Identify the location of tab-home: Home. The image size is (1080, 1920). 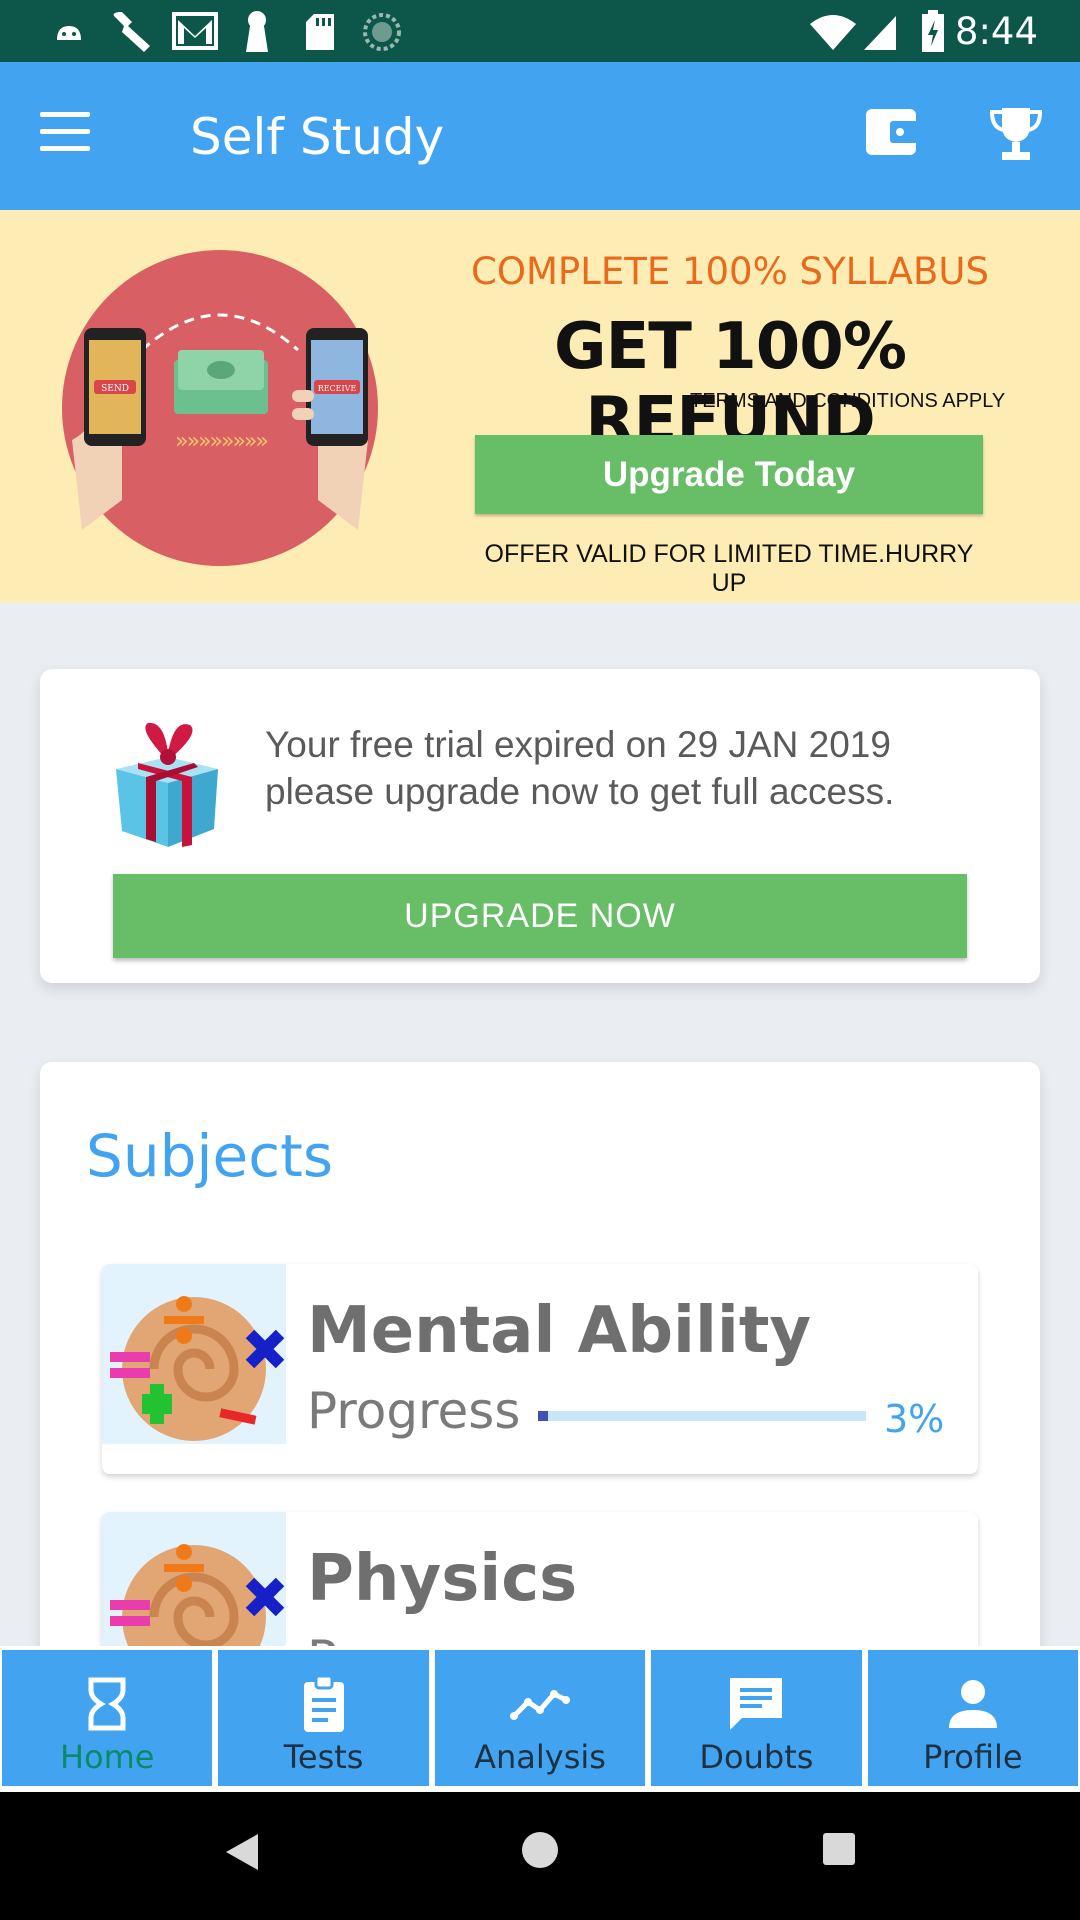
(107, 1718).